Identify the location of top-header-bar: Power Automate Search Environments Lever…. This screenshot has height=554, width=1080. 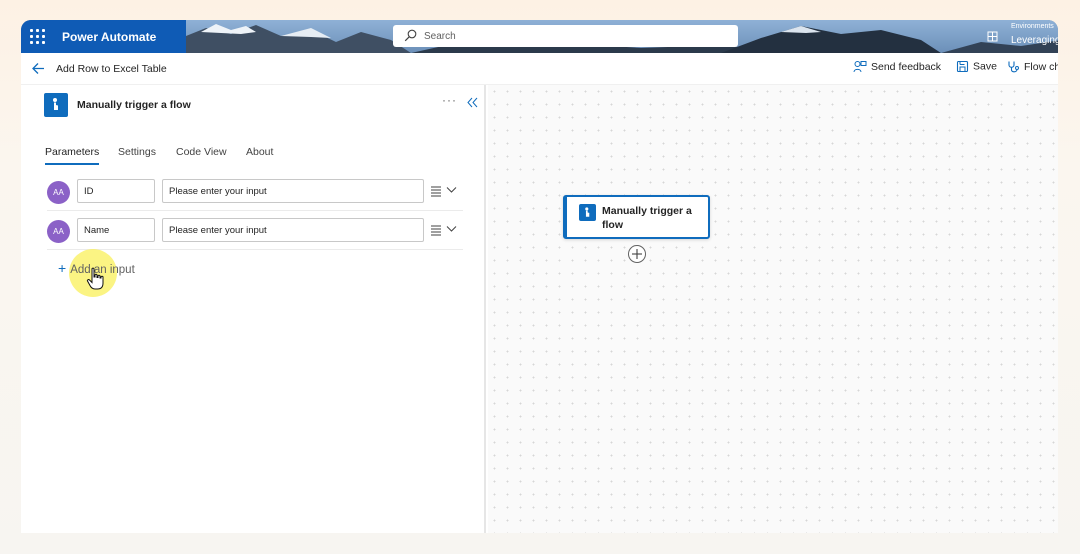
(539, 36).